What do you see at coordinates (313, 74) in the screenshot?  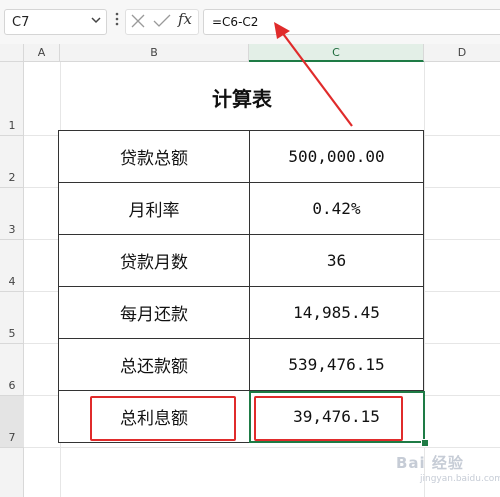 I see `annotation-arrow-icon` at bounding box center [313, 74].